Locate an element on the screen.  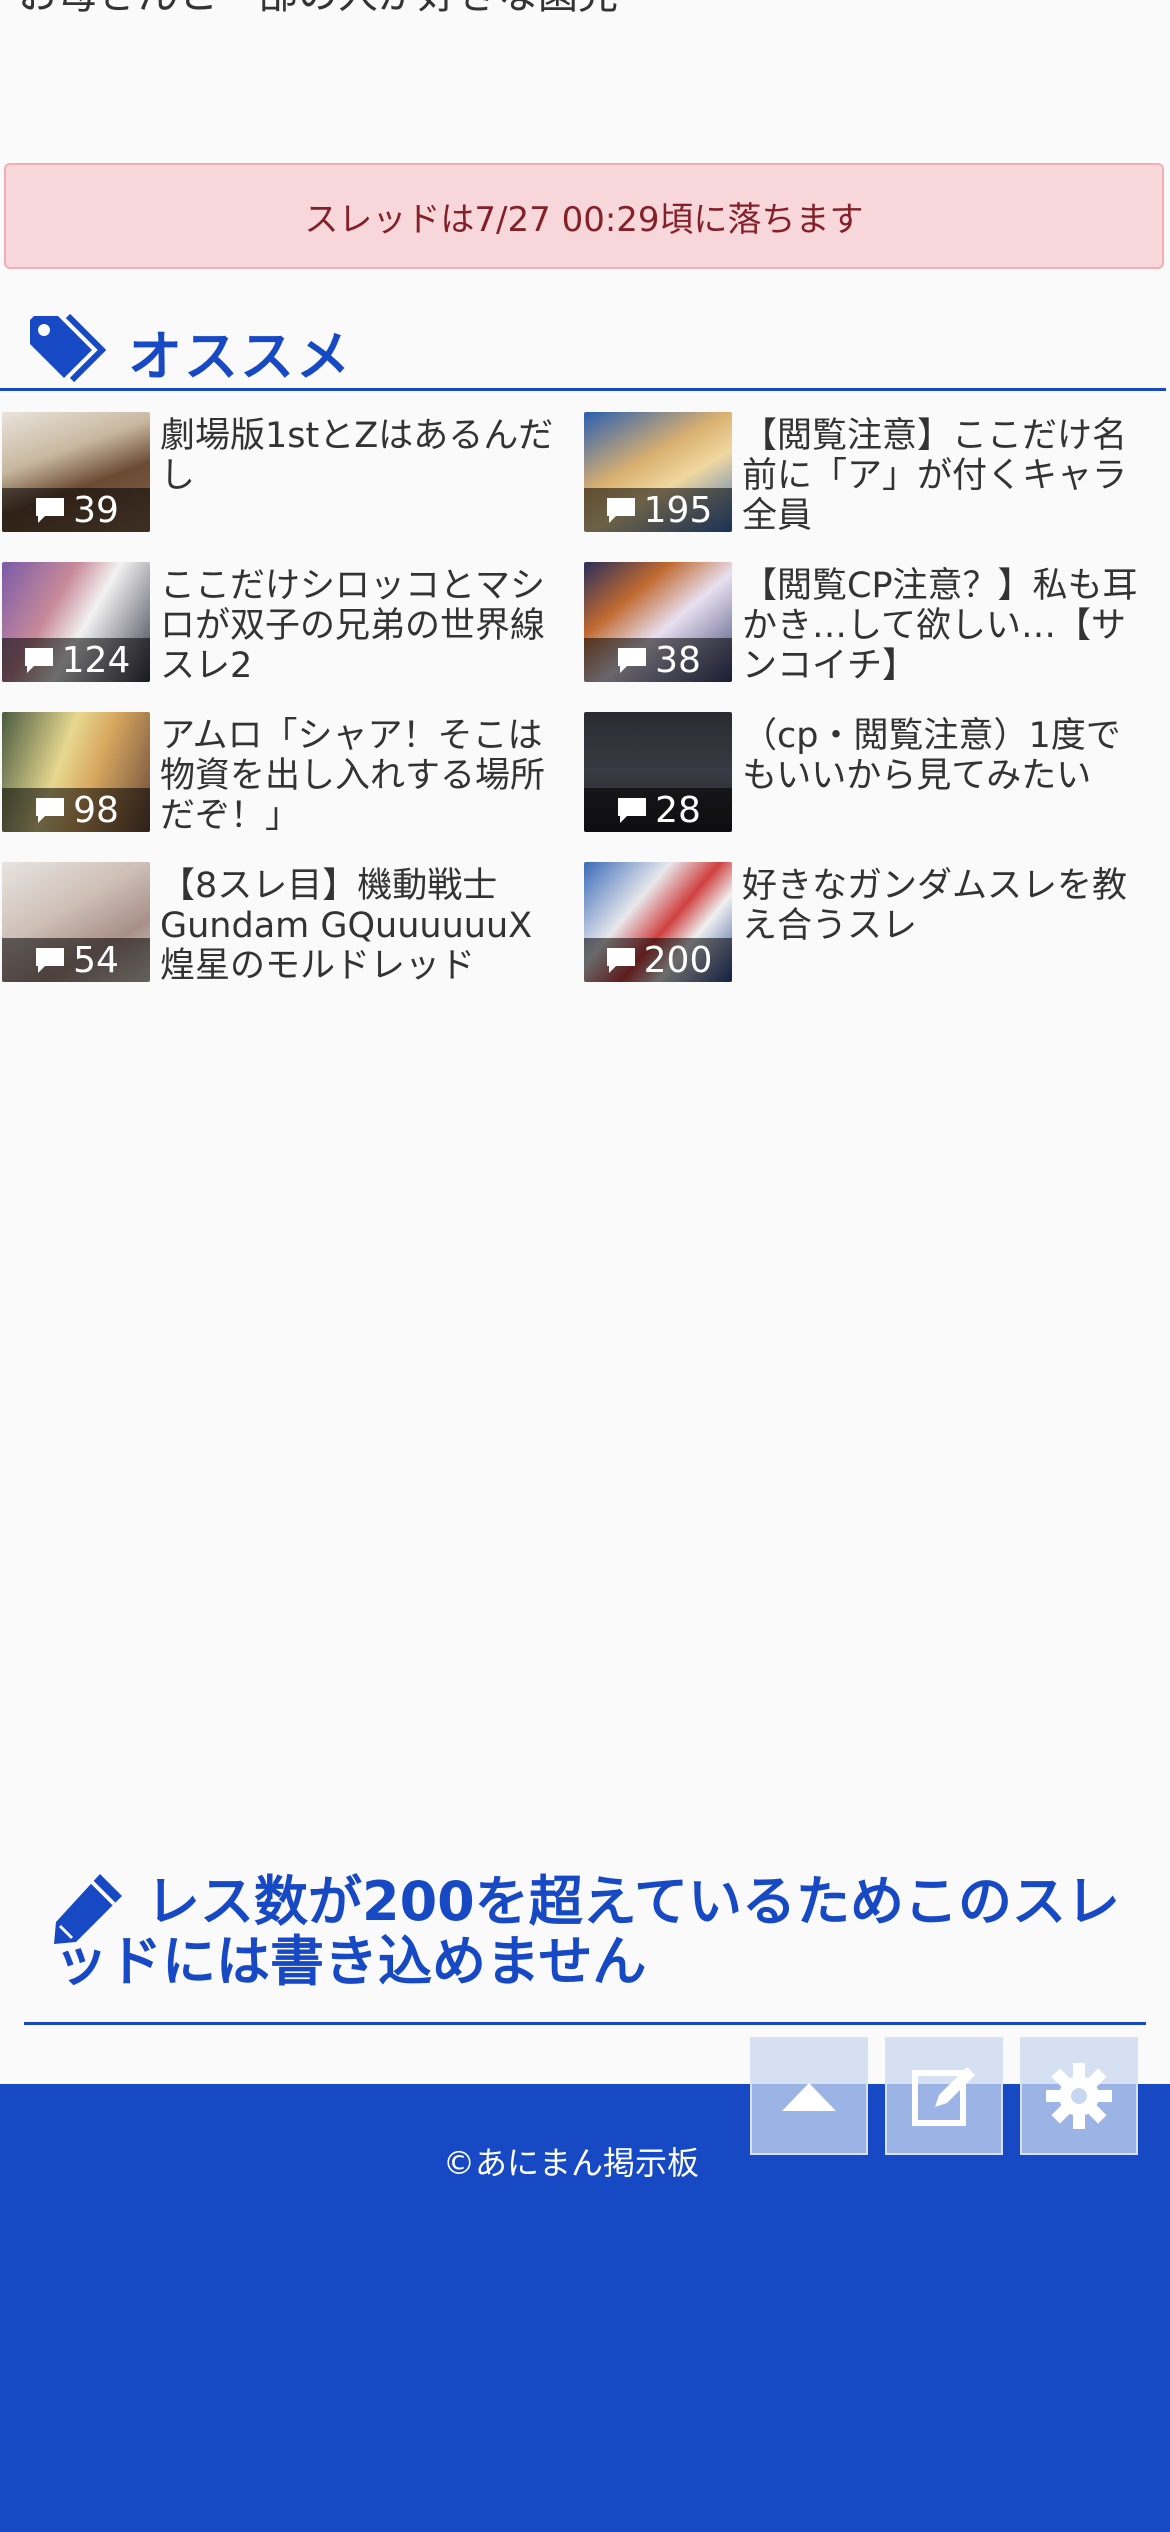
thread-title: 好きなガンダムスレを教え合うスレ is located at coordinates (947, 906).